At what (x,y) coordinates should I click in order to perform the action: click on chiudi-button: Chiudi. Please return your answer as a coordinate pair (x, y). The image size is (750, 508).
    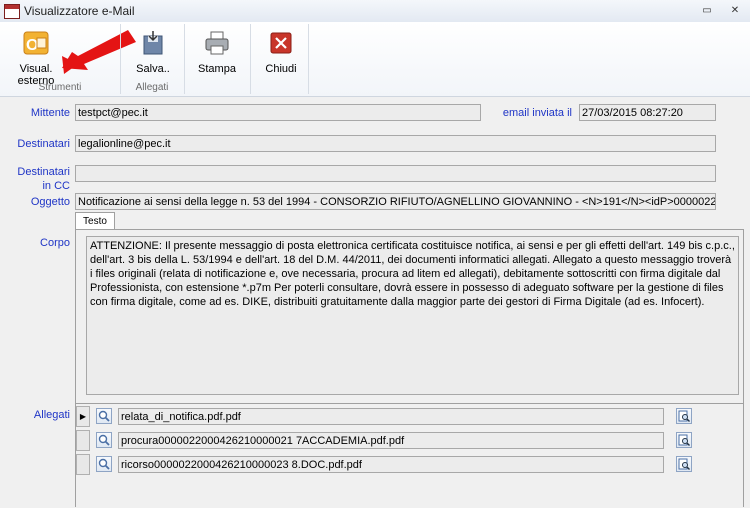
    Looking at the image, I should click on (281, 51).